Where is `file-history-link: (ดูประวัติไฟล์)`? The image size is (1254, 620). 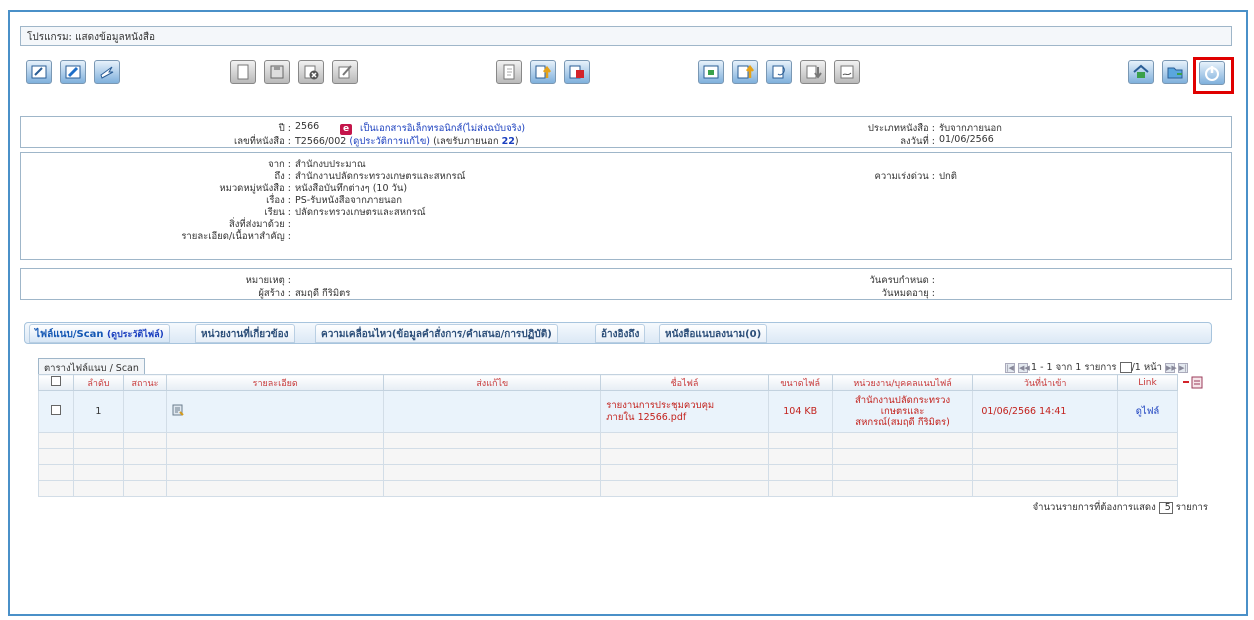
file-history-link: (ดูประวัติไฟล์) is located at coordinates (135, 335).